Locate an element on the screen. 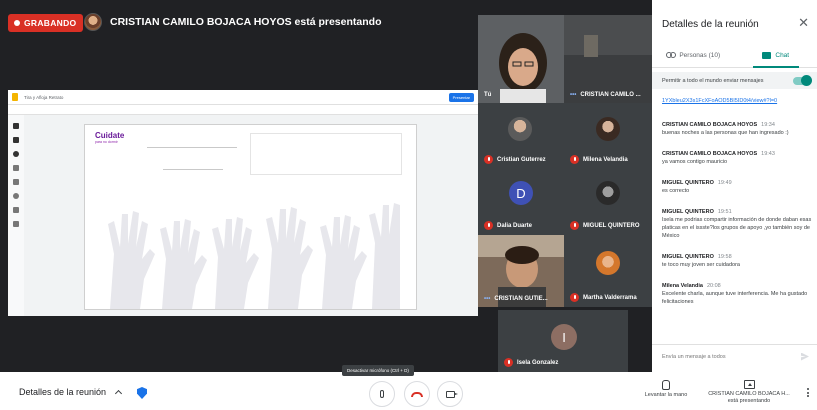 Image resolution: width=817 pixels, height=410 pixels. mic-button is located at coordinates (382, 394).